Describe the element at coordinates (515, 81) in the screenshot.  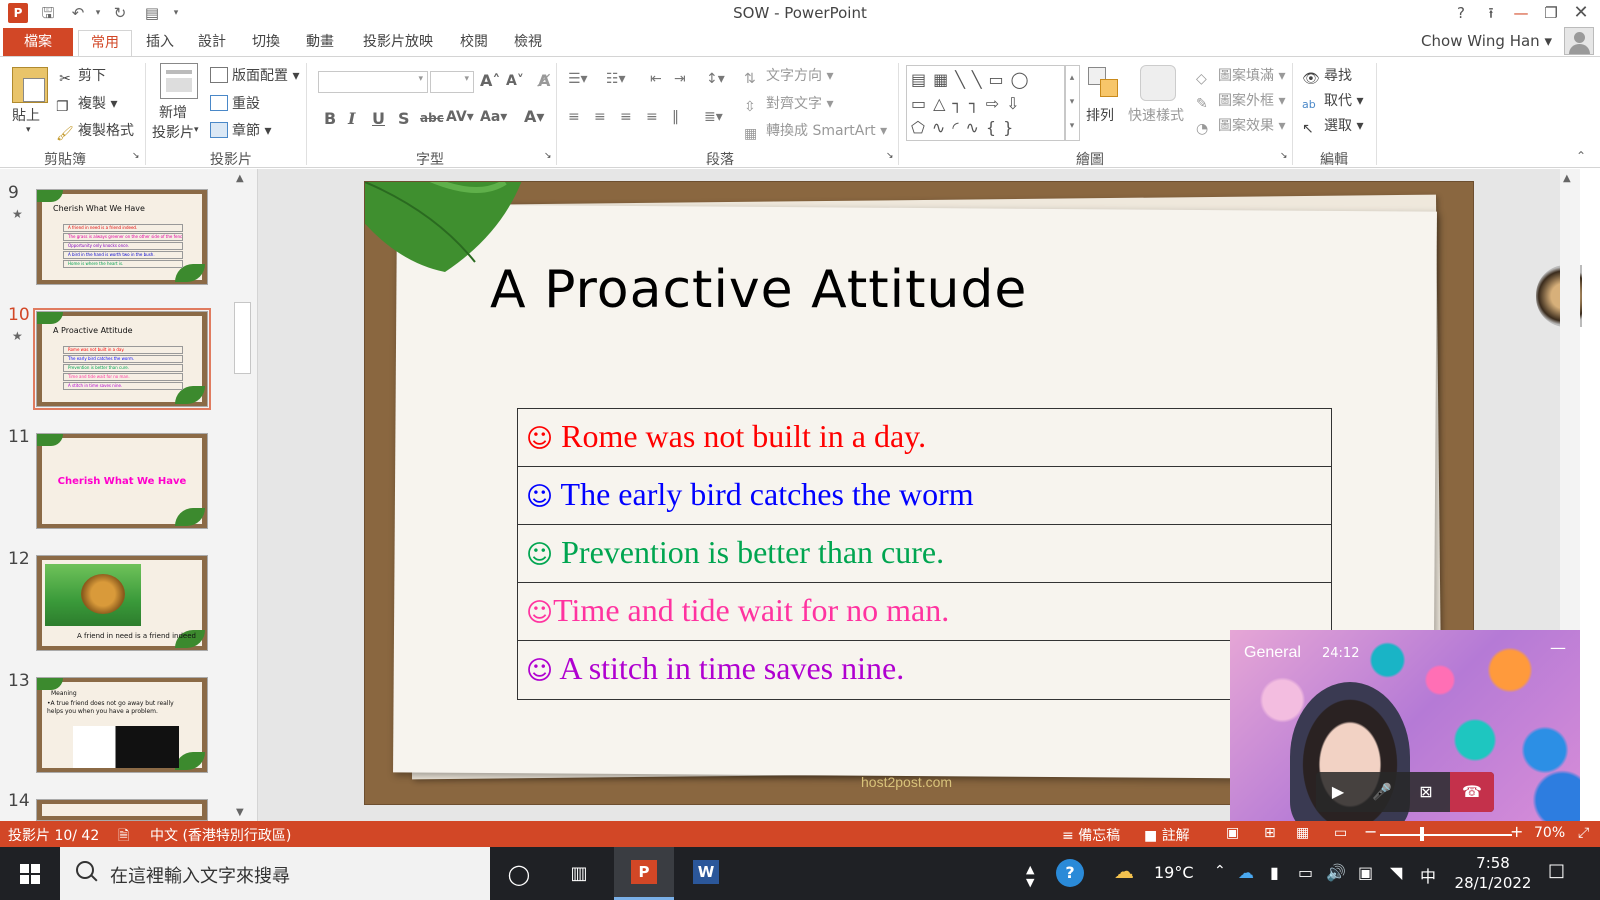
I see `decrease-font-size-icon: A˅` at that location.